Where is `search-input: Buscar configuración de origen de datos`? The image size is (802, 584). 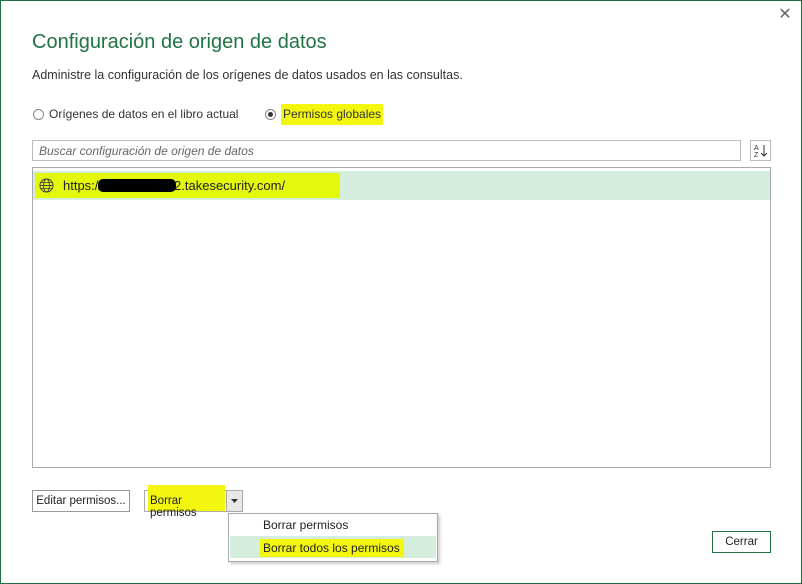
search-input: Buscar configuración de origen de datos is located at coordinates (386, 150).